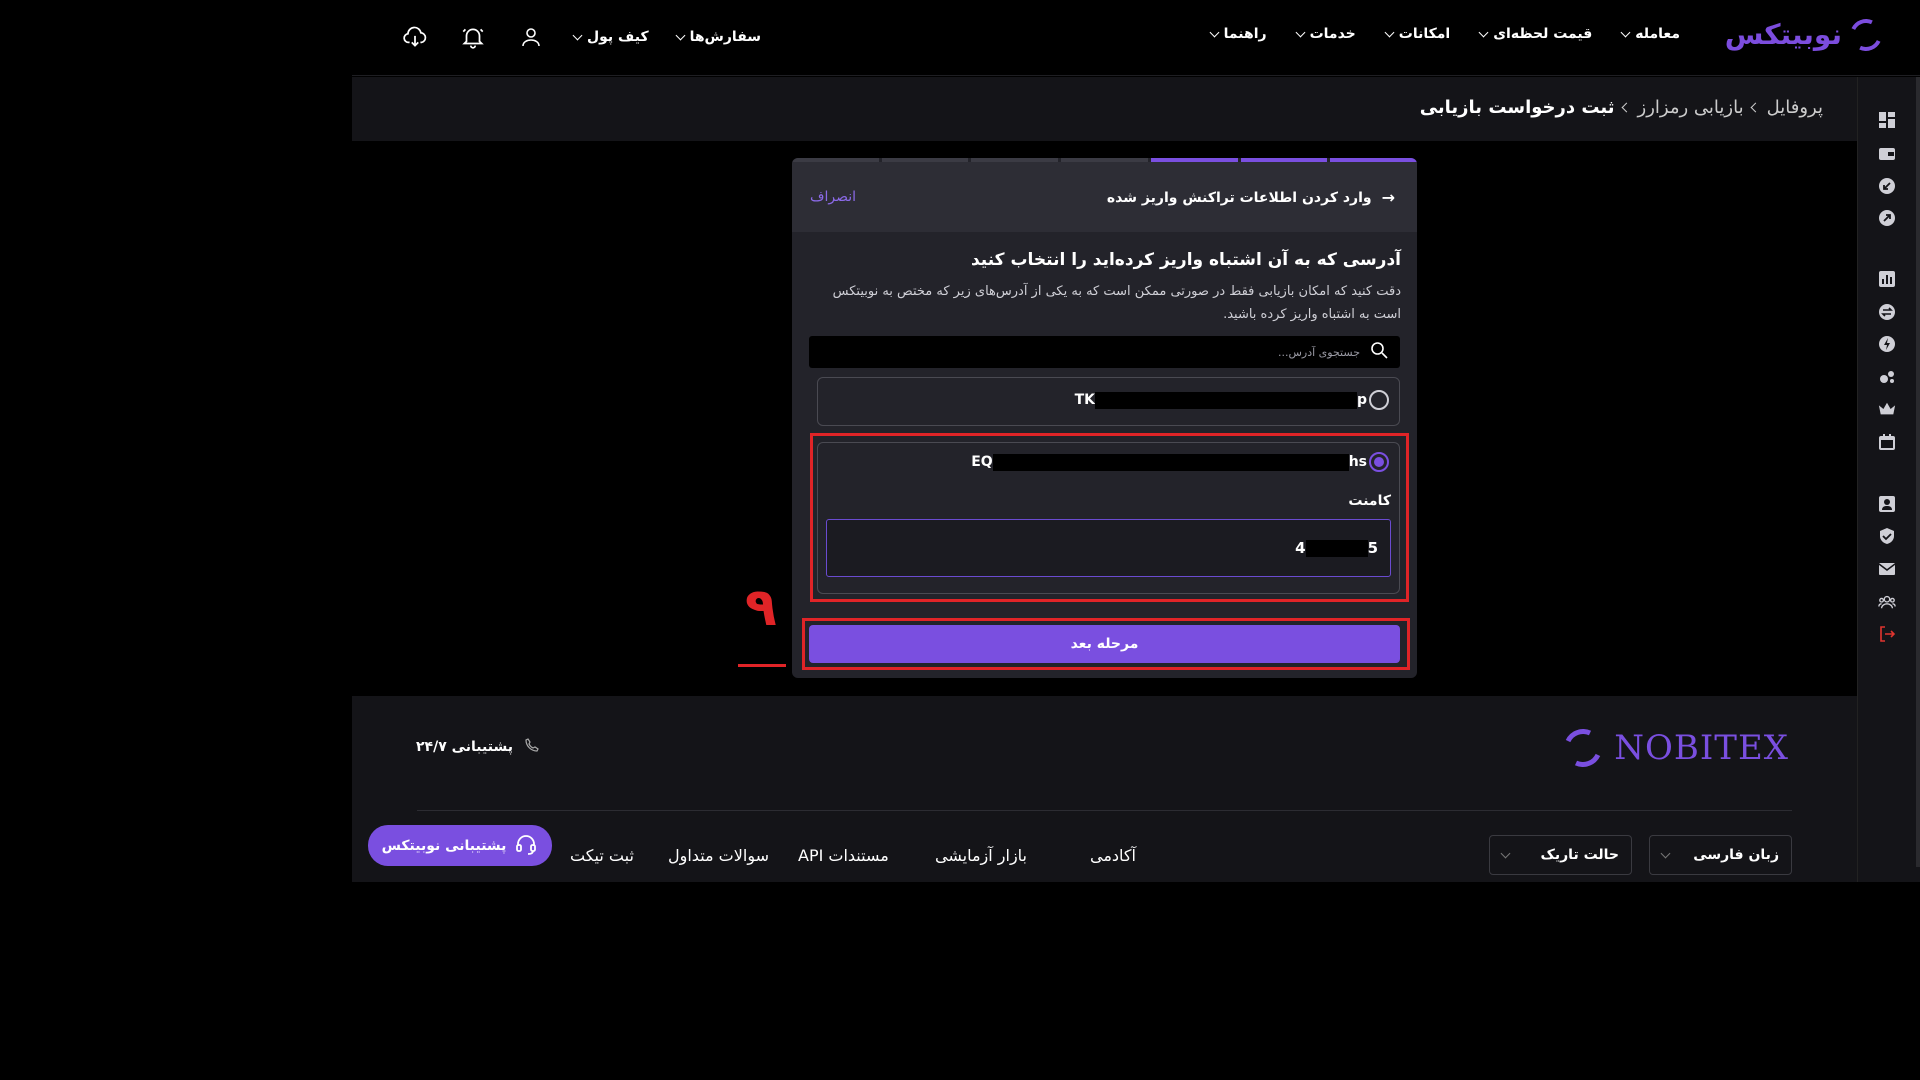  What do you see at coordinates (1887, 377) in the screenshot?
I see `staking-icon` at bounding box center [1887, 377].